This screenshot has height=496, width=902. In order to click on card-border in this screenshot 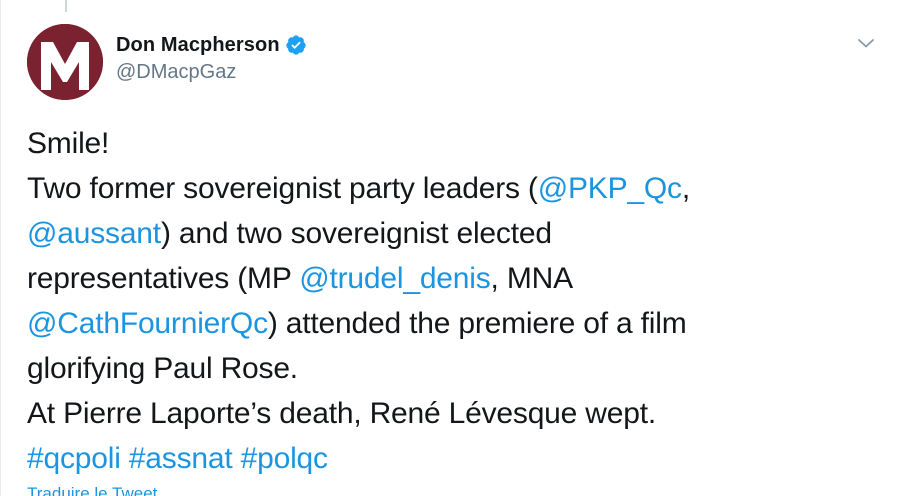, I will do `click(0, 248)`.